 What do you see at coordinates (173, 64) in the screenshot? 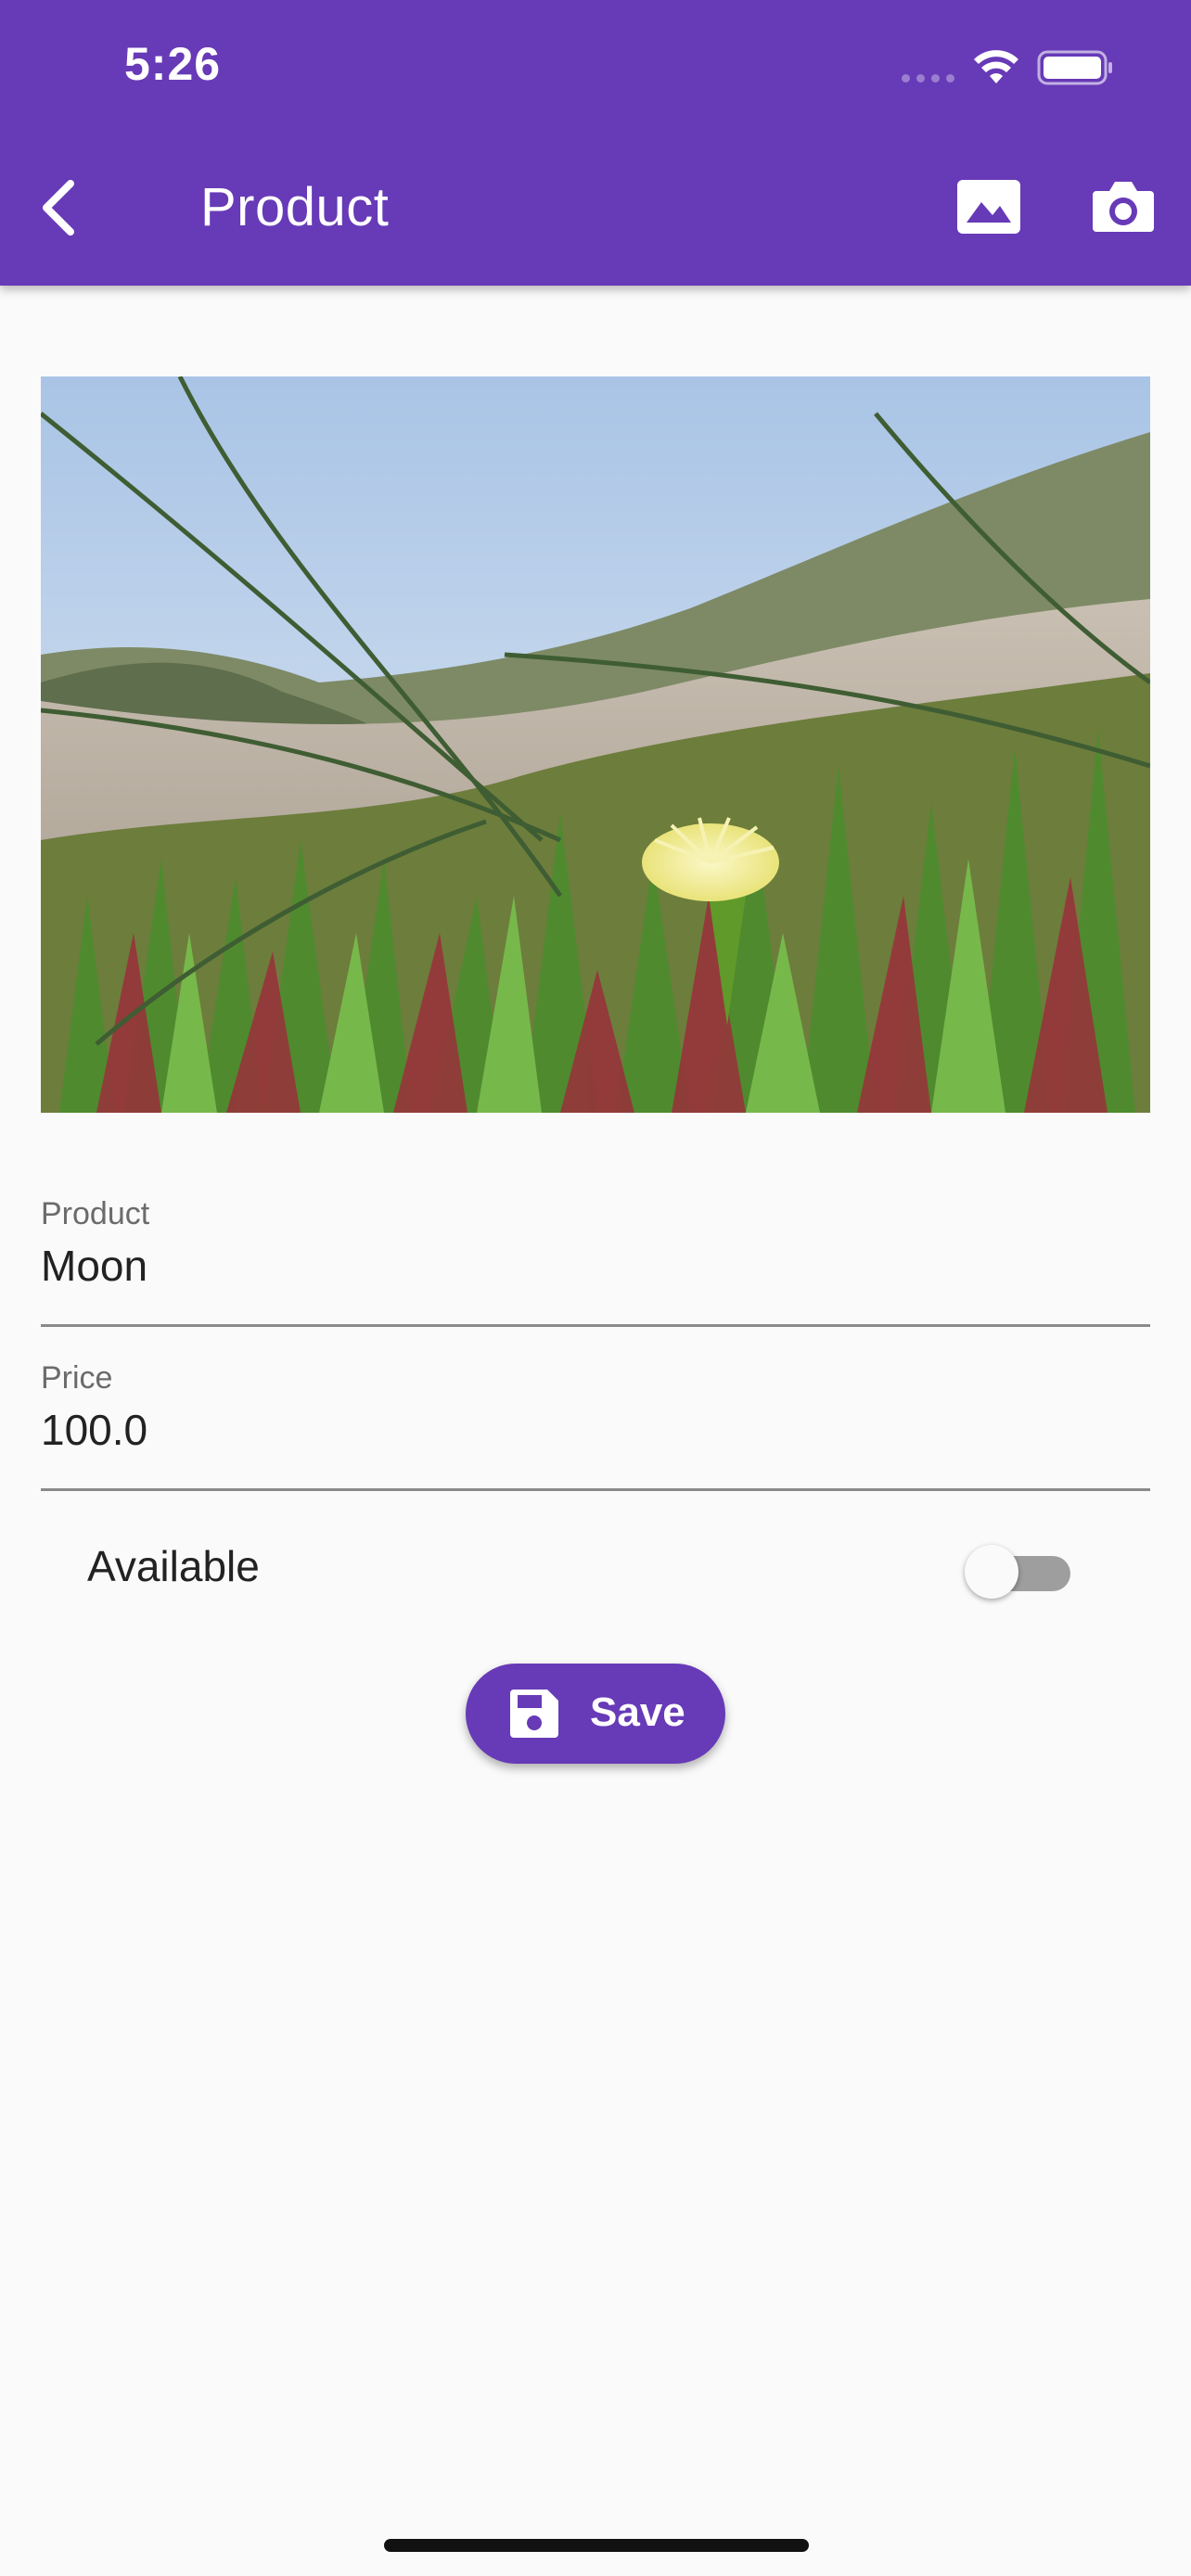
I see `status-time: 5:26` at bounding box center [173, 64].